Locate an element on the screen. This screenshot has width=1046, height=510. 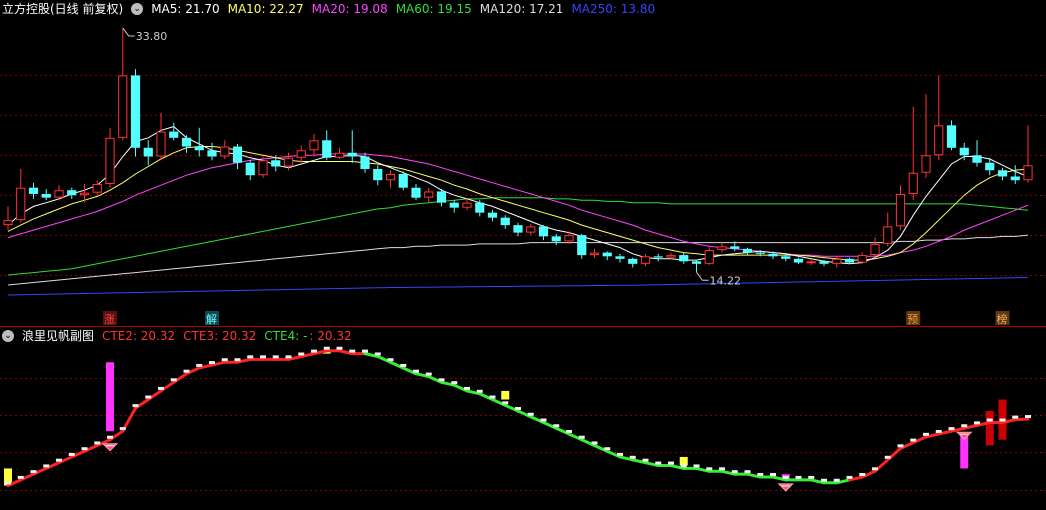
ma250-line is located at coordinates (518, 286).